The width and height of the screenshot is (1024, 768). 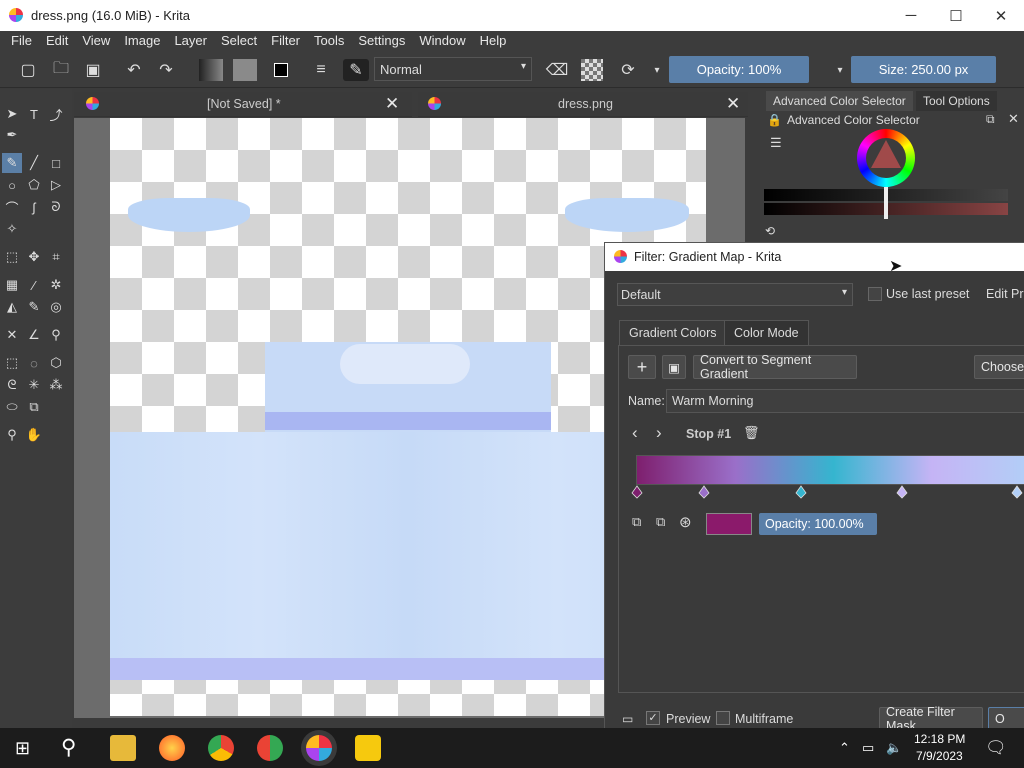 What do you see at coordinates (839, 101) in the screenshot?
I see `tab-advanced-color-selector: Advanced Color Selector` at bounding box center [839, 101].